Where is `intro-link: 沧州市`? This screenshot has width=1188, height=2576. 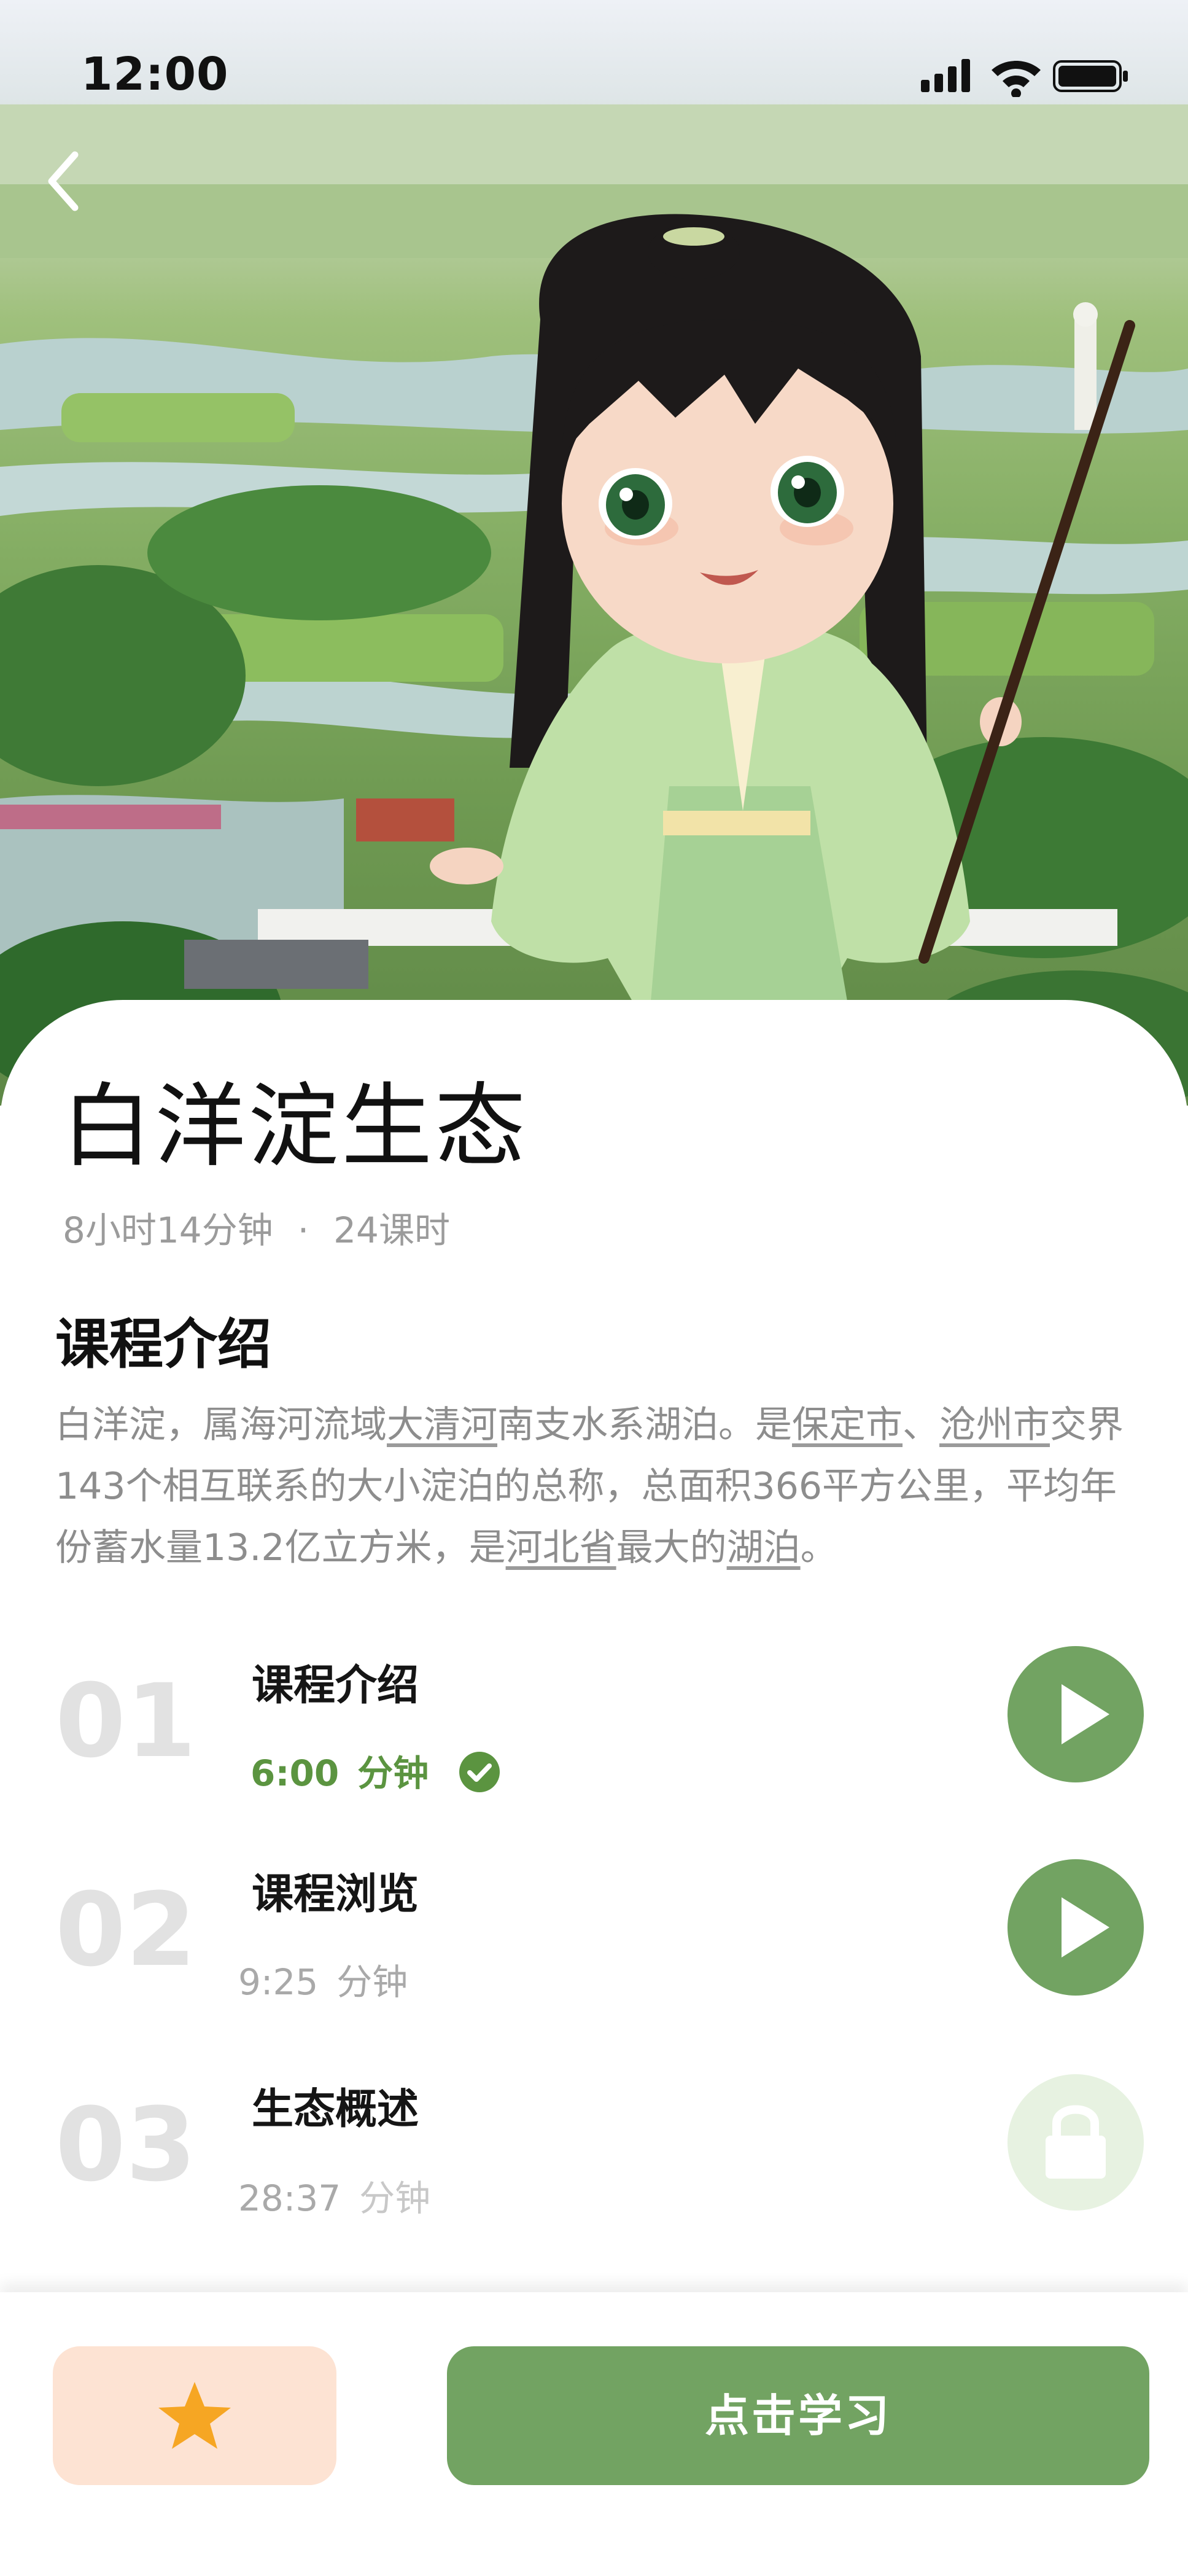 intro-link: 沧州市 is located at coordinates (995, 1424).